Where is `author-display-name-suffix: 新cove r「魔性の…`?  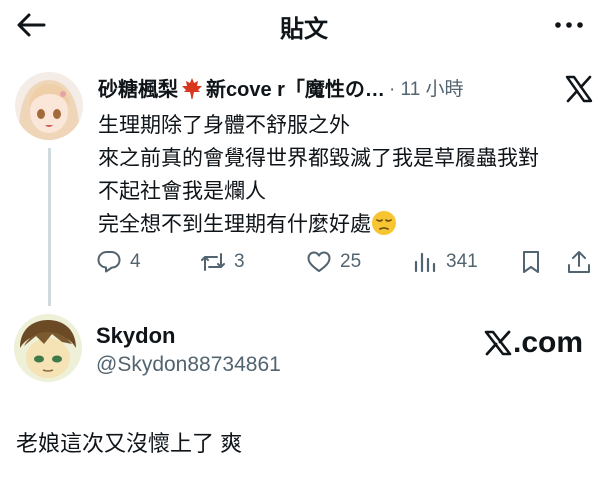 author-display-name-suffix: 新cove r「魔性の… is located at coordinates (295, 87).